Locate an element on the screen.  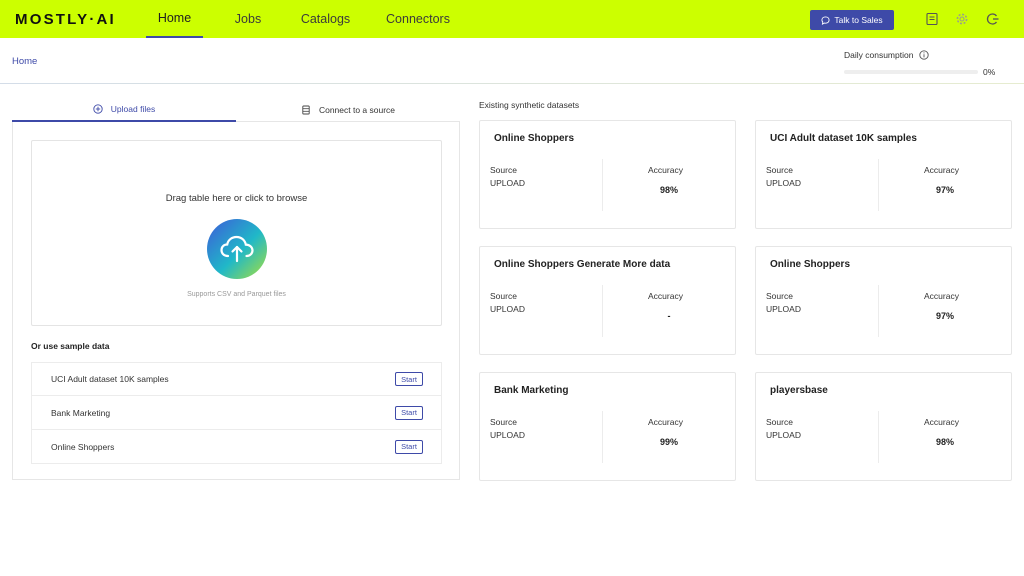
nav-tab-connectors: Connectors is located at coordinates (418, 19).